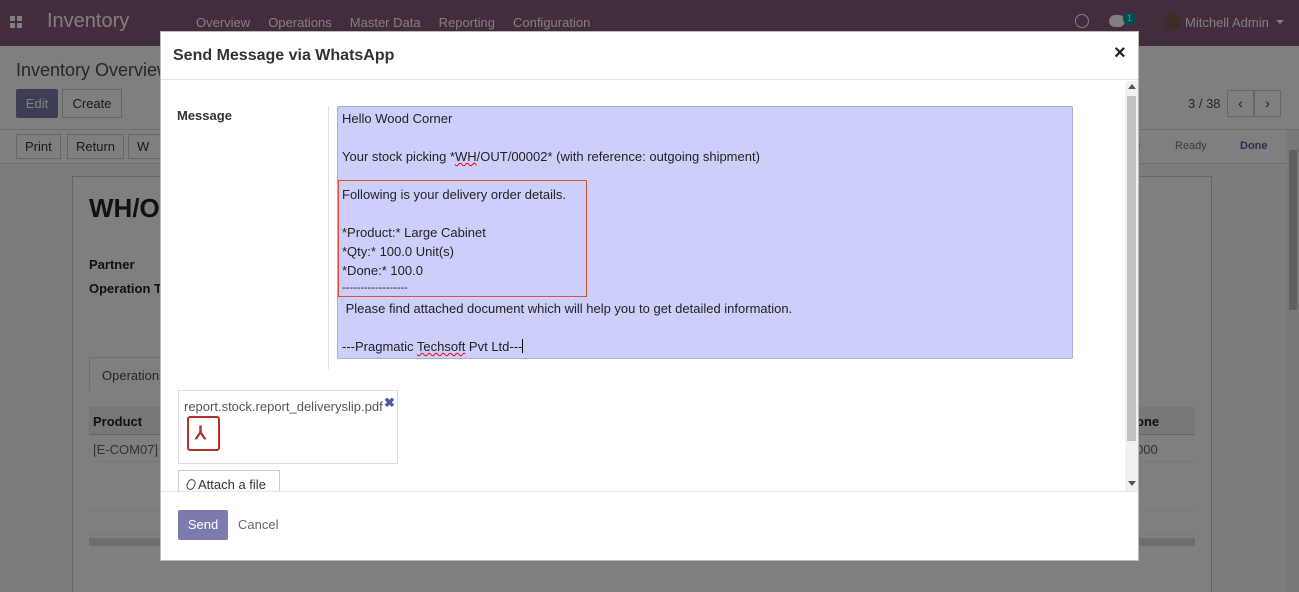  Describe the element at coordinates (398, 251) in the screenshot. I see `message-line: *Qty:* 100.0 Unit(s)` at that location.